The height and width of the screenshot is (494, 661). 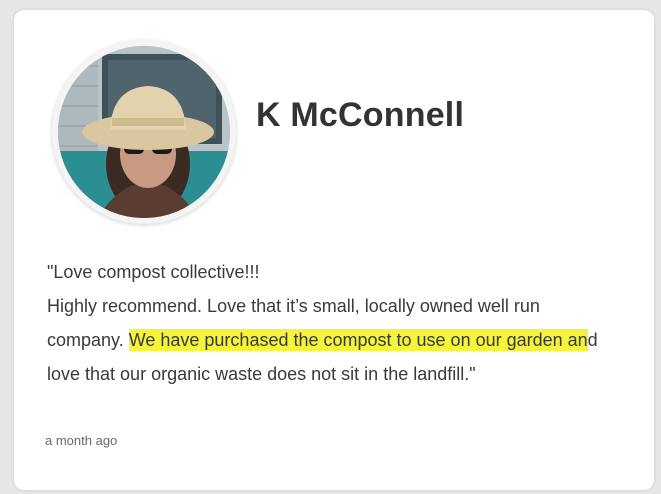 What do you see at coordinates (88, 340) in the screenshot?
I see `review-text-segment: company.` at bounding box center [88, 340].